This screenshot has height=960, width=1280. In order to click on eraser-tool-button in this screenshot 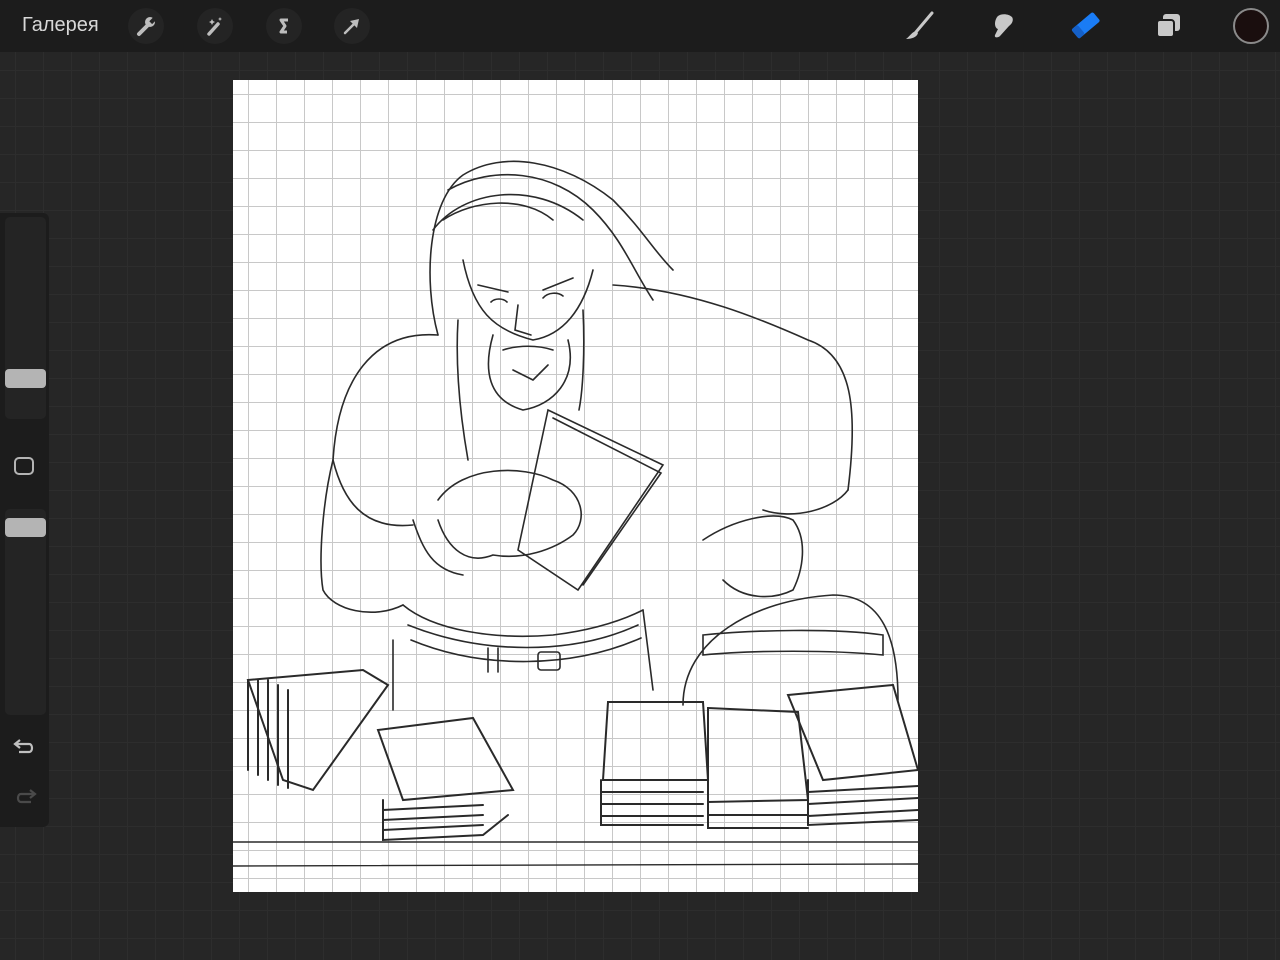, I will do `click(1085, 26)`.